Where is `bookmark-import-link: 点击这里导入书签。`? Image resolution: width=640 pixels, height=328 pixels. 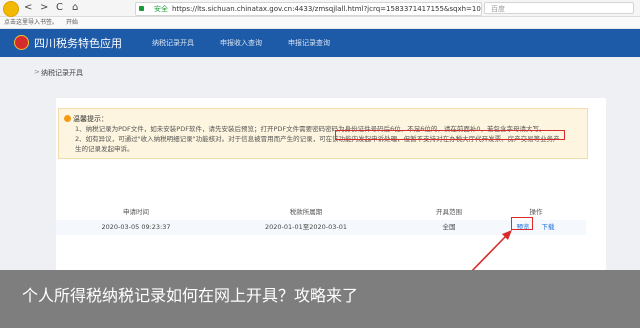
bookmark-import-link: 点击这里导入书签。 is located at coordinates (31, 22).